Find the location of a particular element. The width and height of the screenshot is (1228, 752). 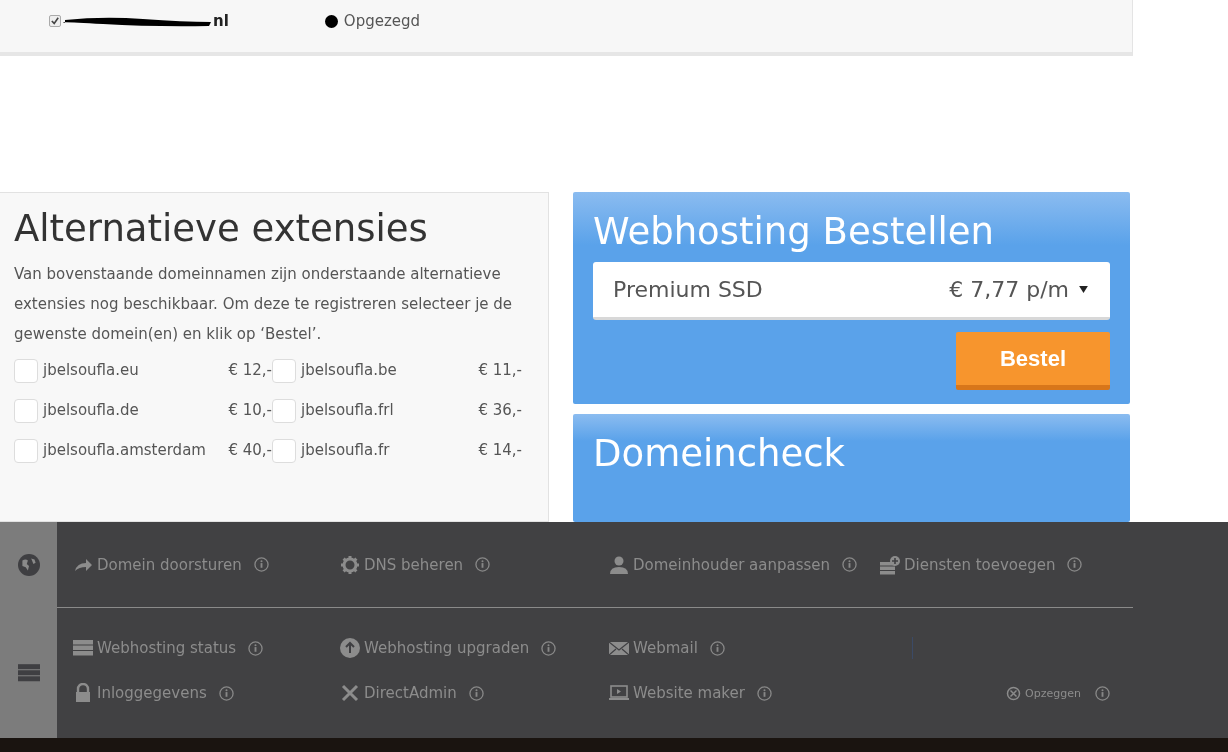

status-dot is located at coordinates (331, 21).